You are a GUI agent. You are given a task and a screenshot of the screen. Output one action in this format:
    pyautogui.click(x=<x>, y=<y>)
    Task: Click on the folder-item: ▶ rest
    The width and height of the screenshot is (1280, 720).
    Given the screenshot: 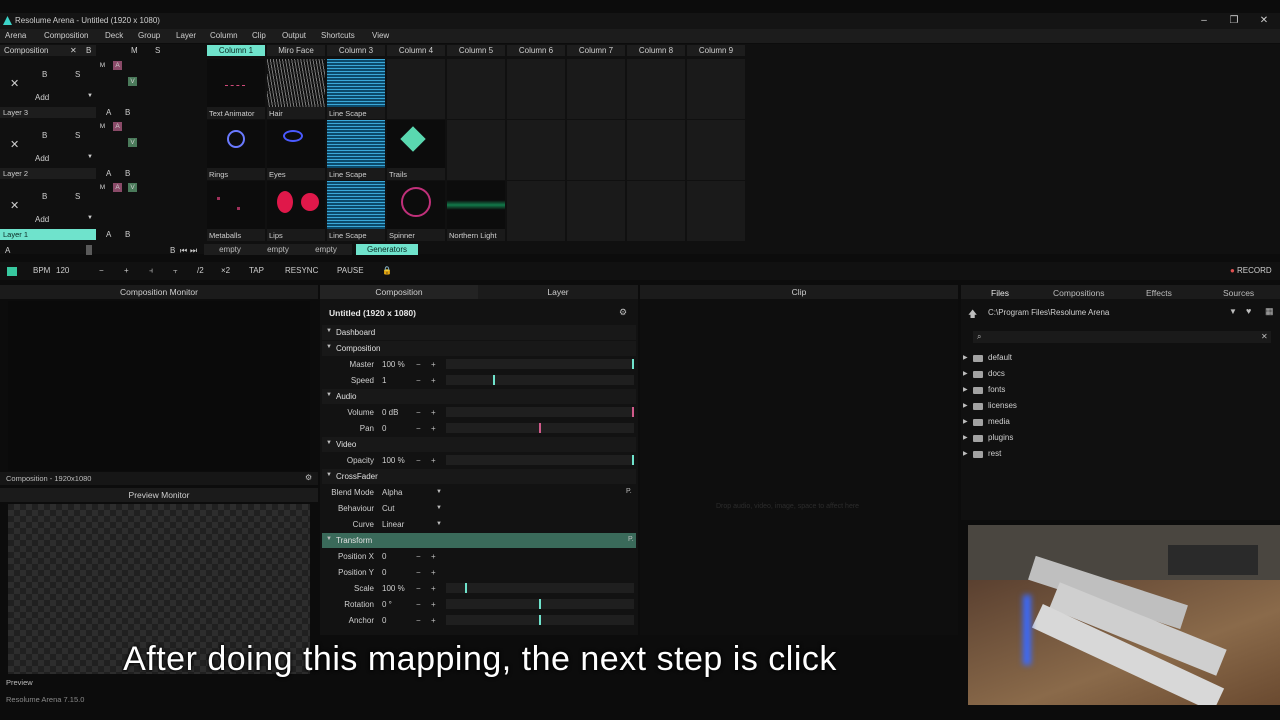 What is the action you would take?
    pyautogui.click(x=1118, y=455)
    